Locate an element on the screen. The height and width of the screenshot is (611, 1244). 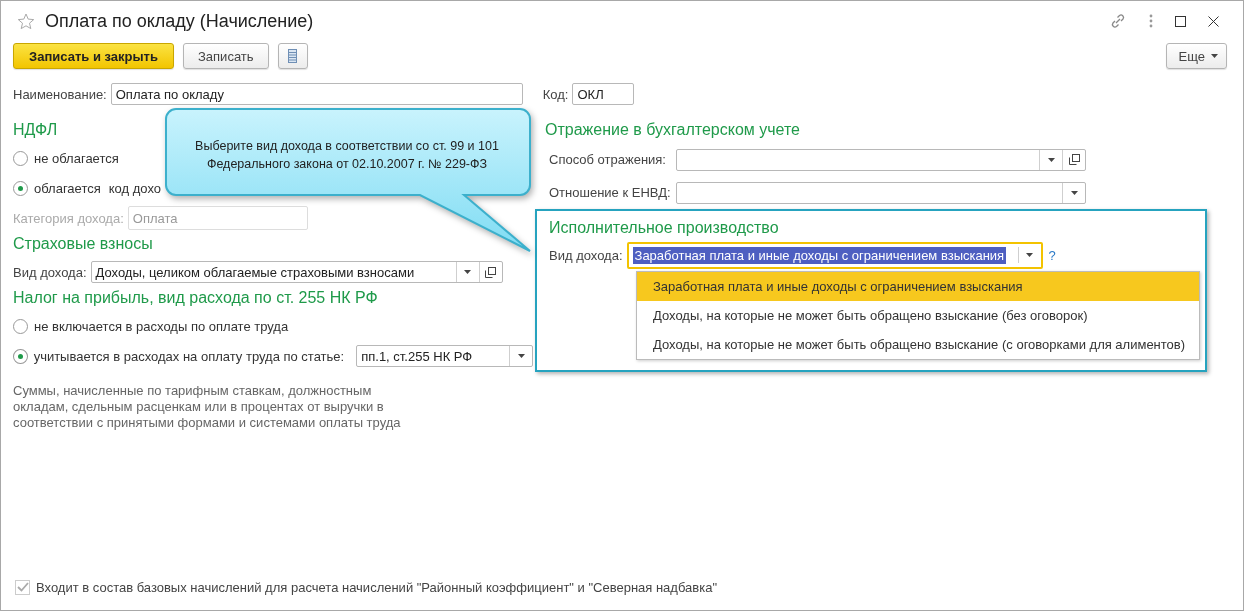
field-label: Код: is located at coordinates (555, 94).